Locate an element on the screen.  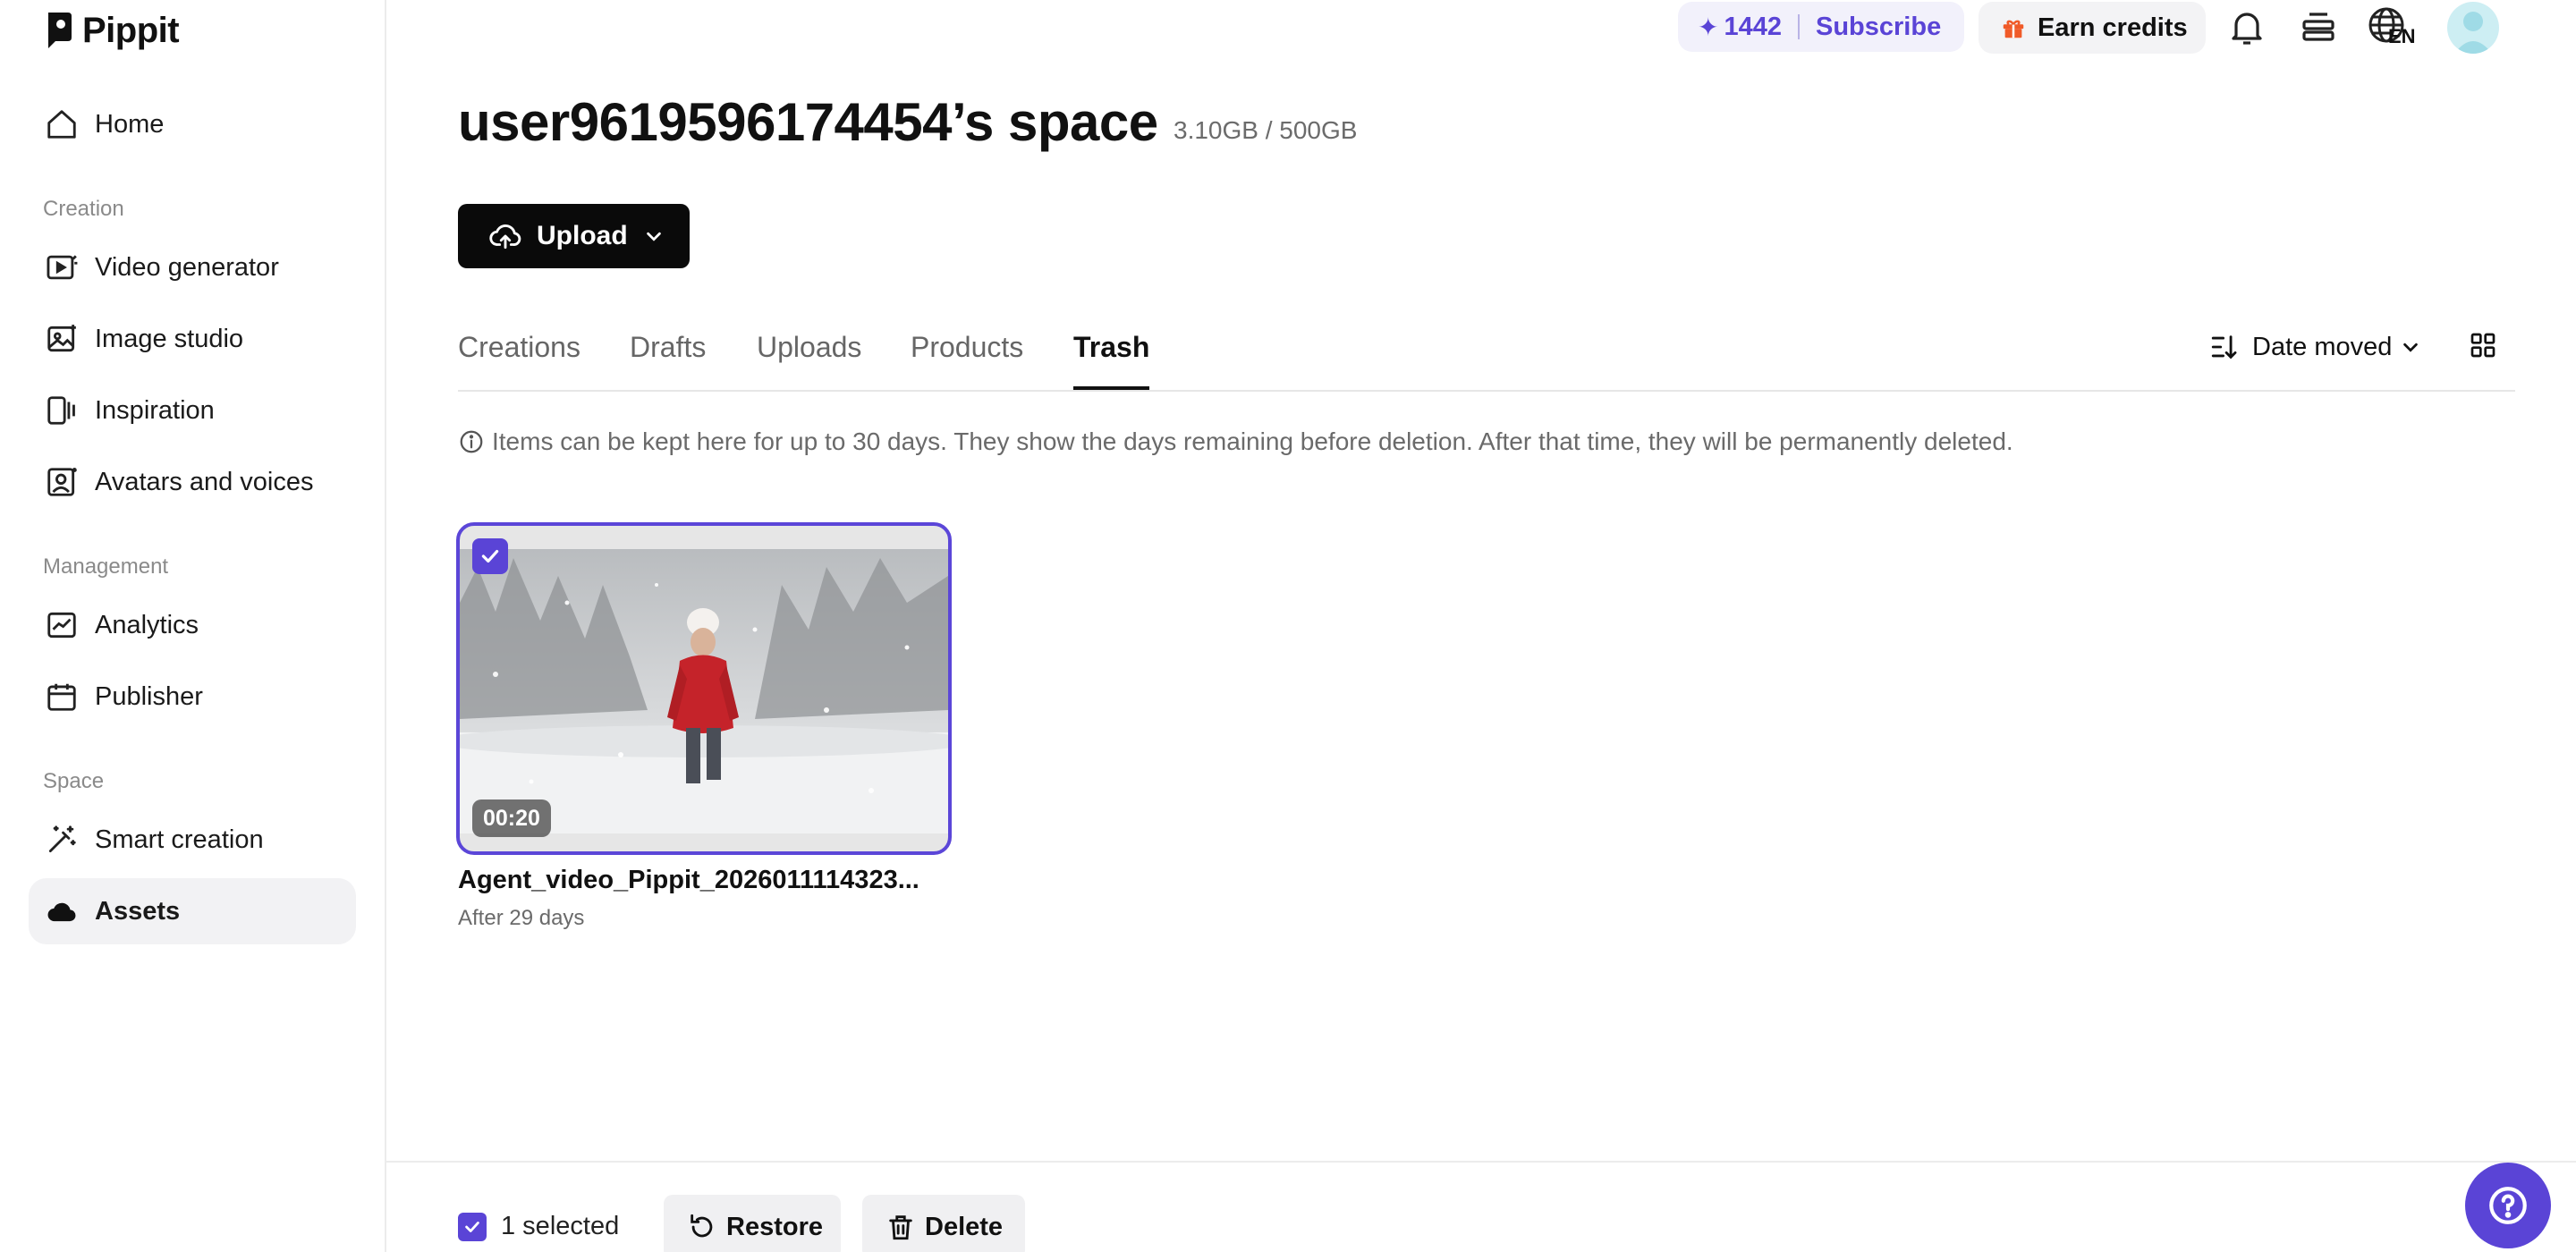
avatar is located at coordinates (2473, 28).